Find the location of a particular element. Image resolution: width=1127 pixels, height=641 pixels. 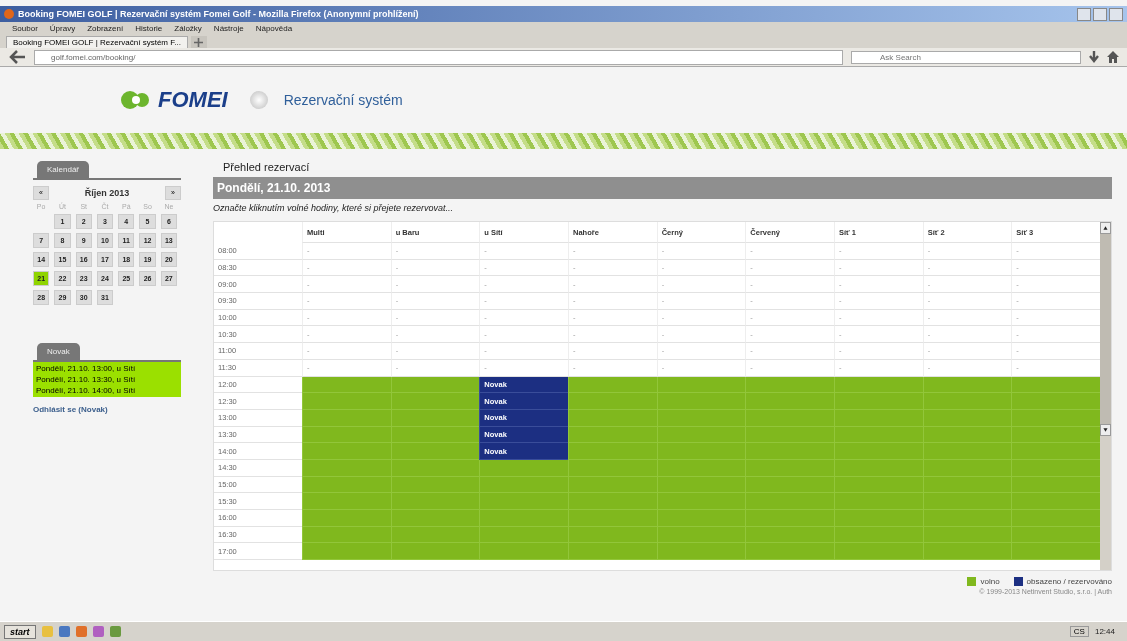

logout-link: Odhlásit se (Novak) is located at coordinates (107, 409).